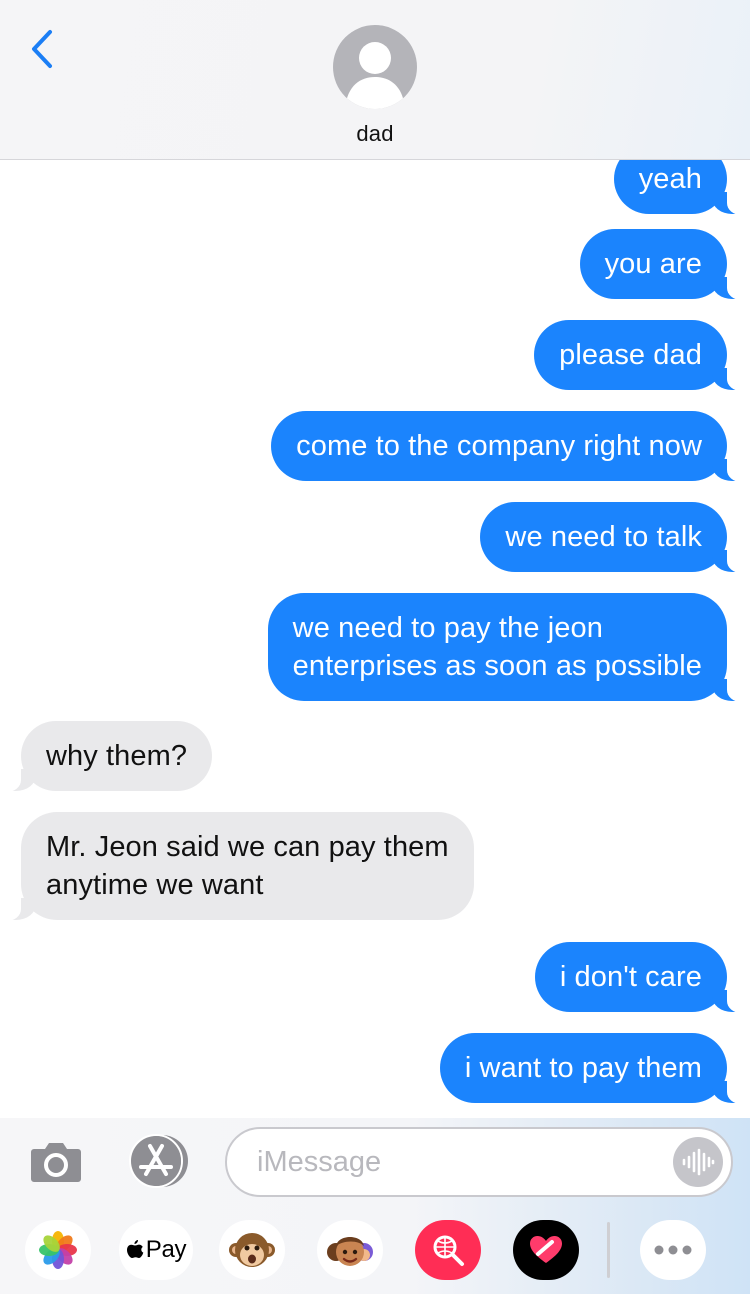  I want to click on more-icon, so click(673, 1250).